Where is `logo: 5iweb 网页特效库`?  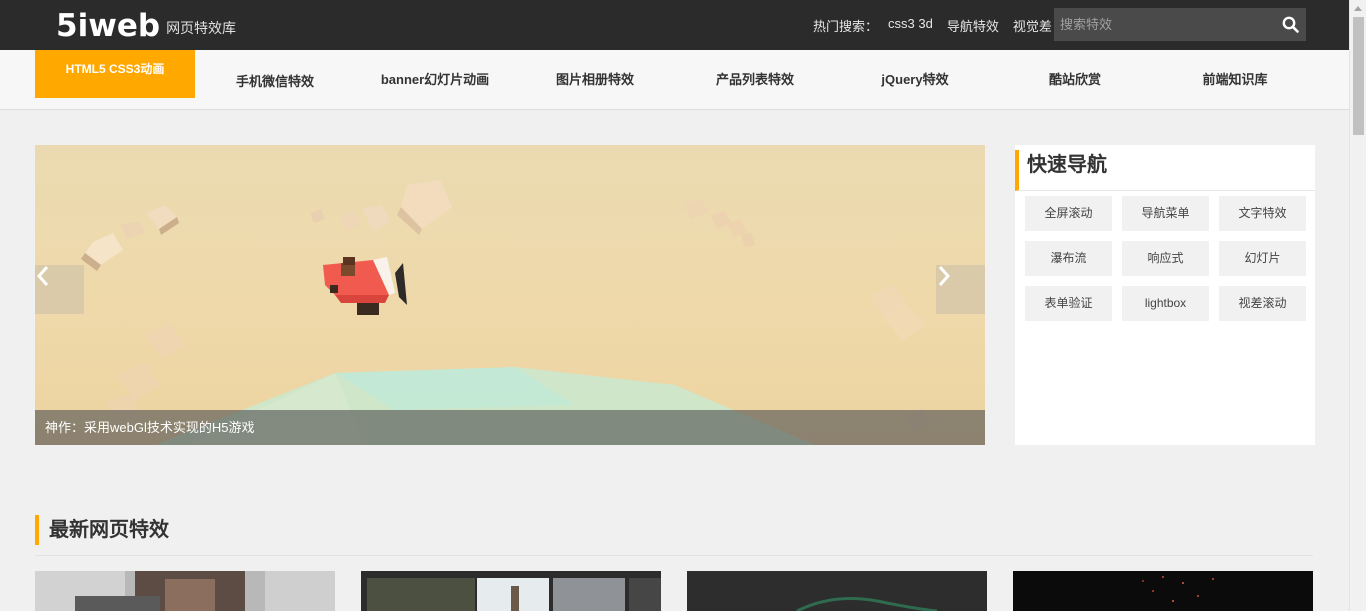
logo: 5iweb 网页特效库 is located at coordinates (146, 25).